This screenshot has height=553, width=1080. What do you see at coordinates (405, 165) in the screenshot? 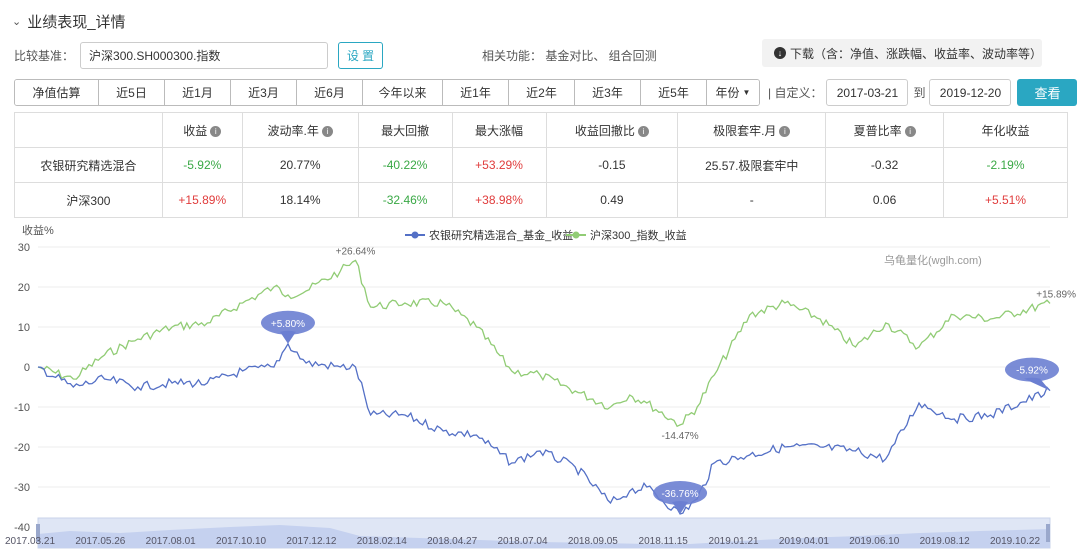
I see `table-cell: -40.22%` at bounding box center [405, 165].